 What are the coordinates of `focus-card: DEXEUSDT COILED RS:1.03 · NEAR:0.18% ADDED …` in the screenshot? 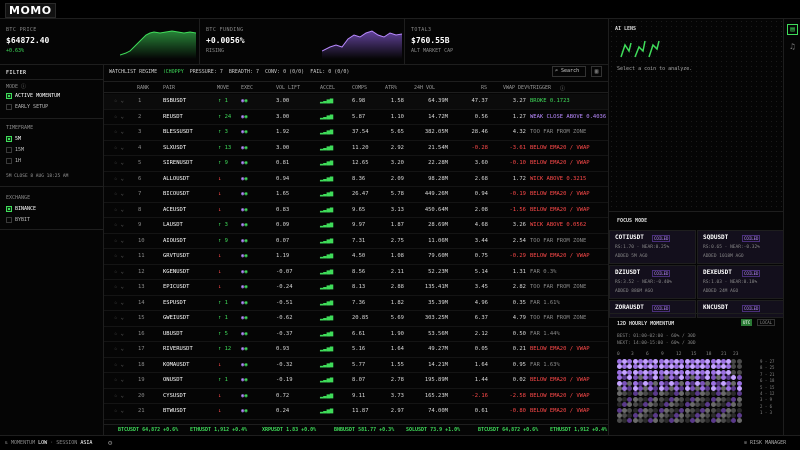 It's located at (740, 282).